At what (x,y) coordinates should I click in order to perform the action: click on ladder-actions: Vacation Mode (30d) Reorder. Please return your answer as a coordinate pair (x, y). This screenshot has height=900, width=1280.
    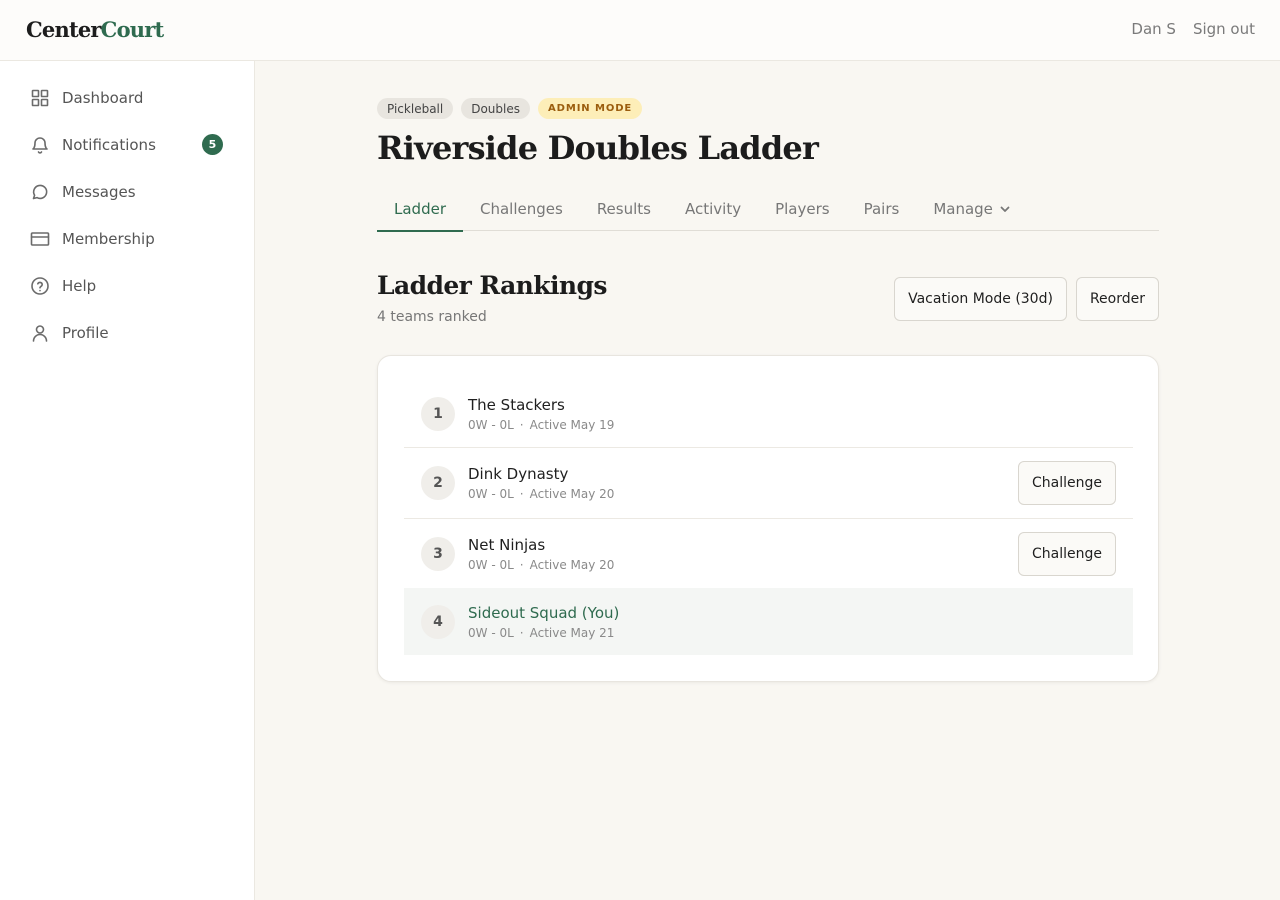
    Looking at the image, I should click on (1026, 299).